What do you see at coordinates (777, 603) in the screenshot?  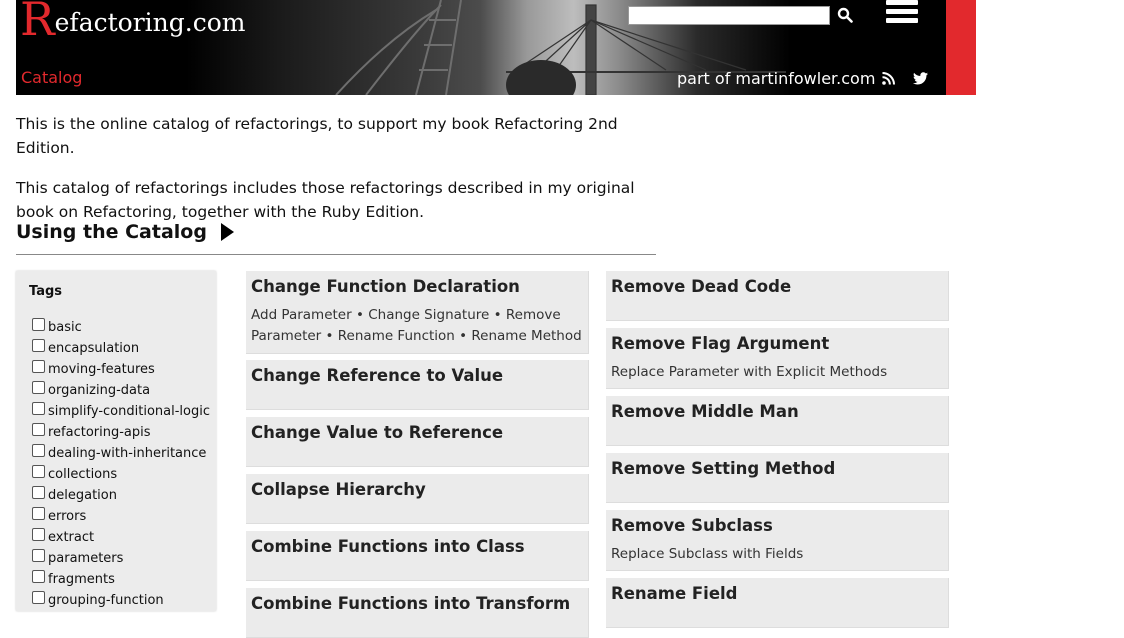 I see `refactoring-card: Rename Field` at bounding box center [777, 603].